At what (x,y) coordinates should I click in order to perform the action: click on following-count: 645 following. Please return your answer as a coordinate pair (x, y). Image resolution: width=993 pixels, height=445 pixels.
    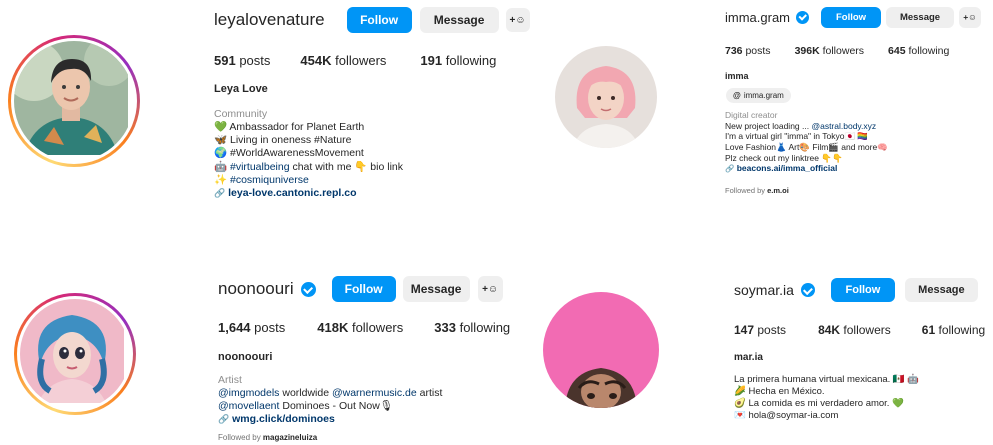
    Looking at the image, I should click on (918, 51).